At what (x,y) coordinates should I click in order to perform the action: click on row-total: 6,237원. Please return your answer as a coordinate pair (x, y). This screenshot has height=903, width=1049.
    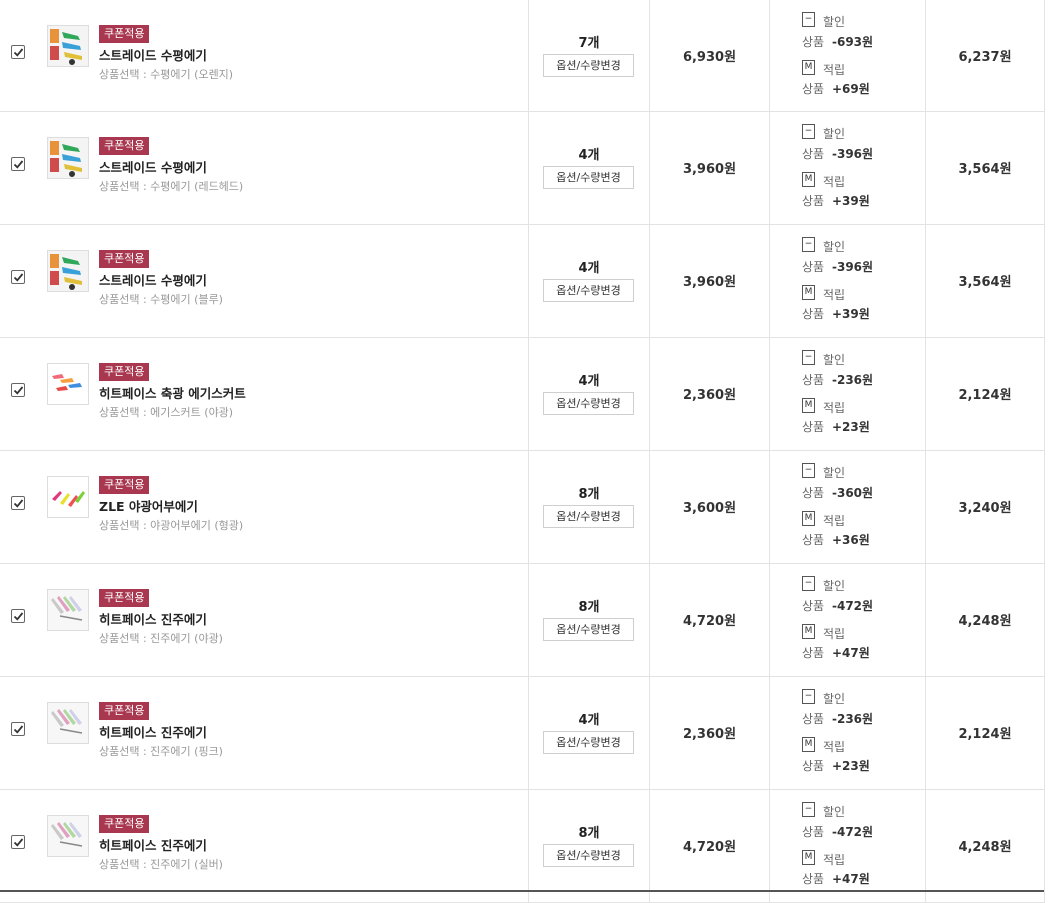
    Looking at the image, I should click on (985, 57).